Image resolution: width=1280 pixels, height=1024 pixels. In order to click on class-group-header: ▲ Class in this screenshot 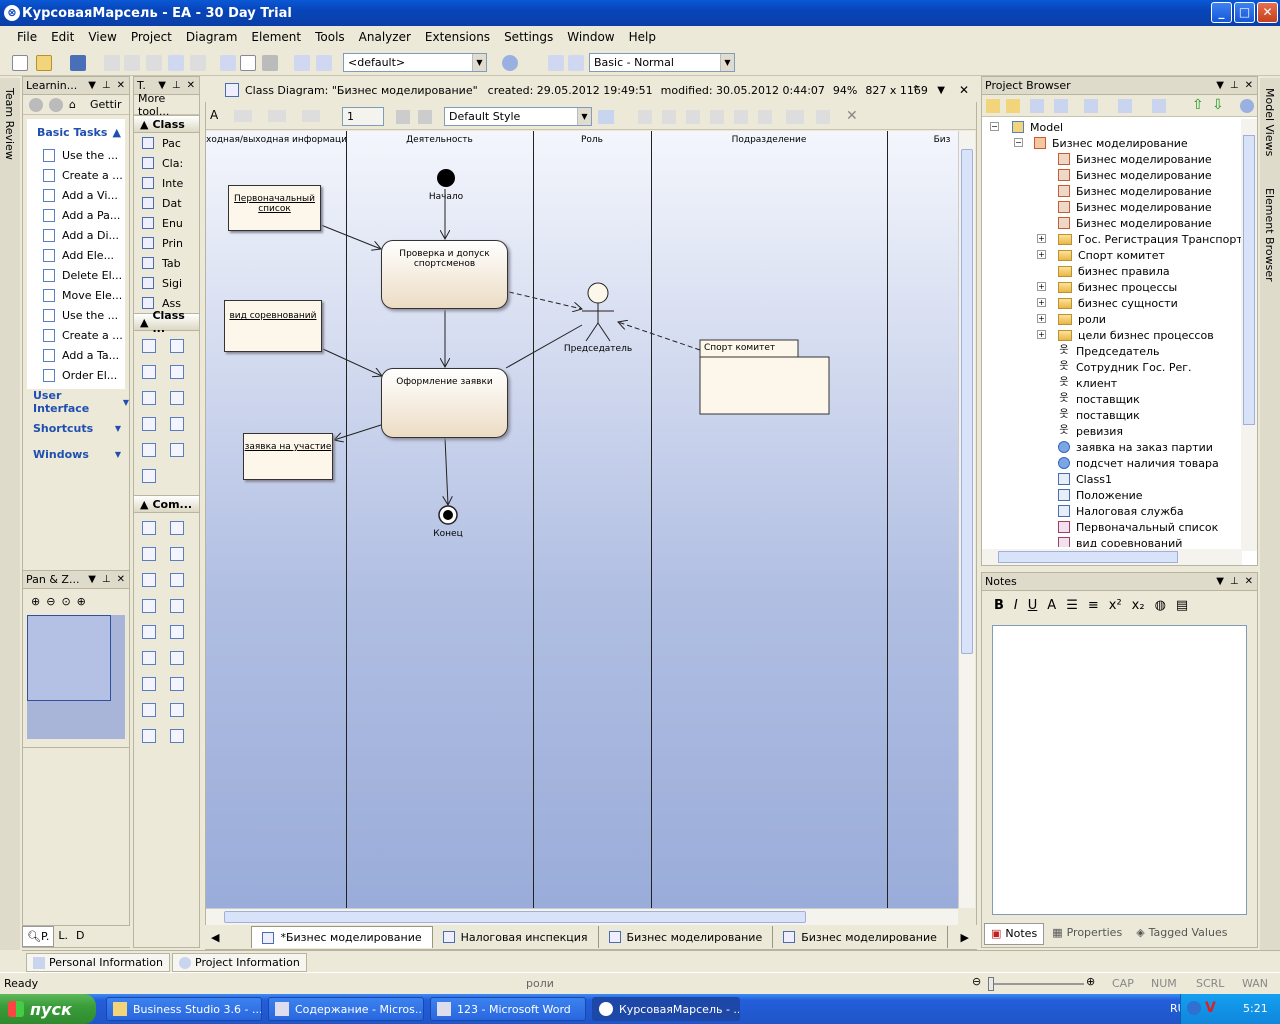, I will do `click(166, 124)`.